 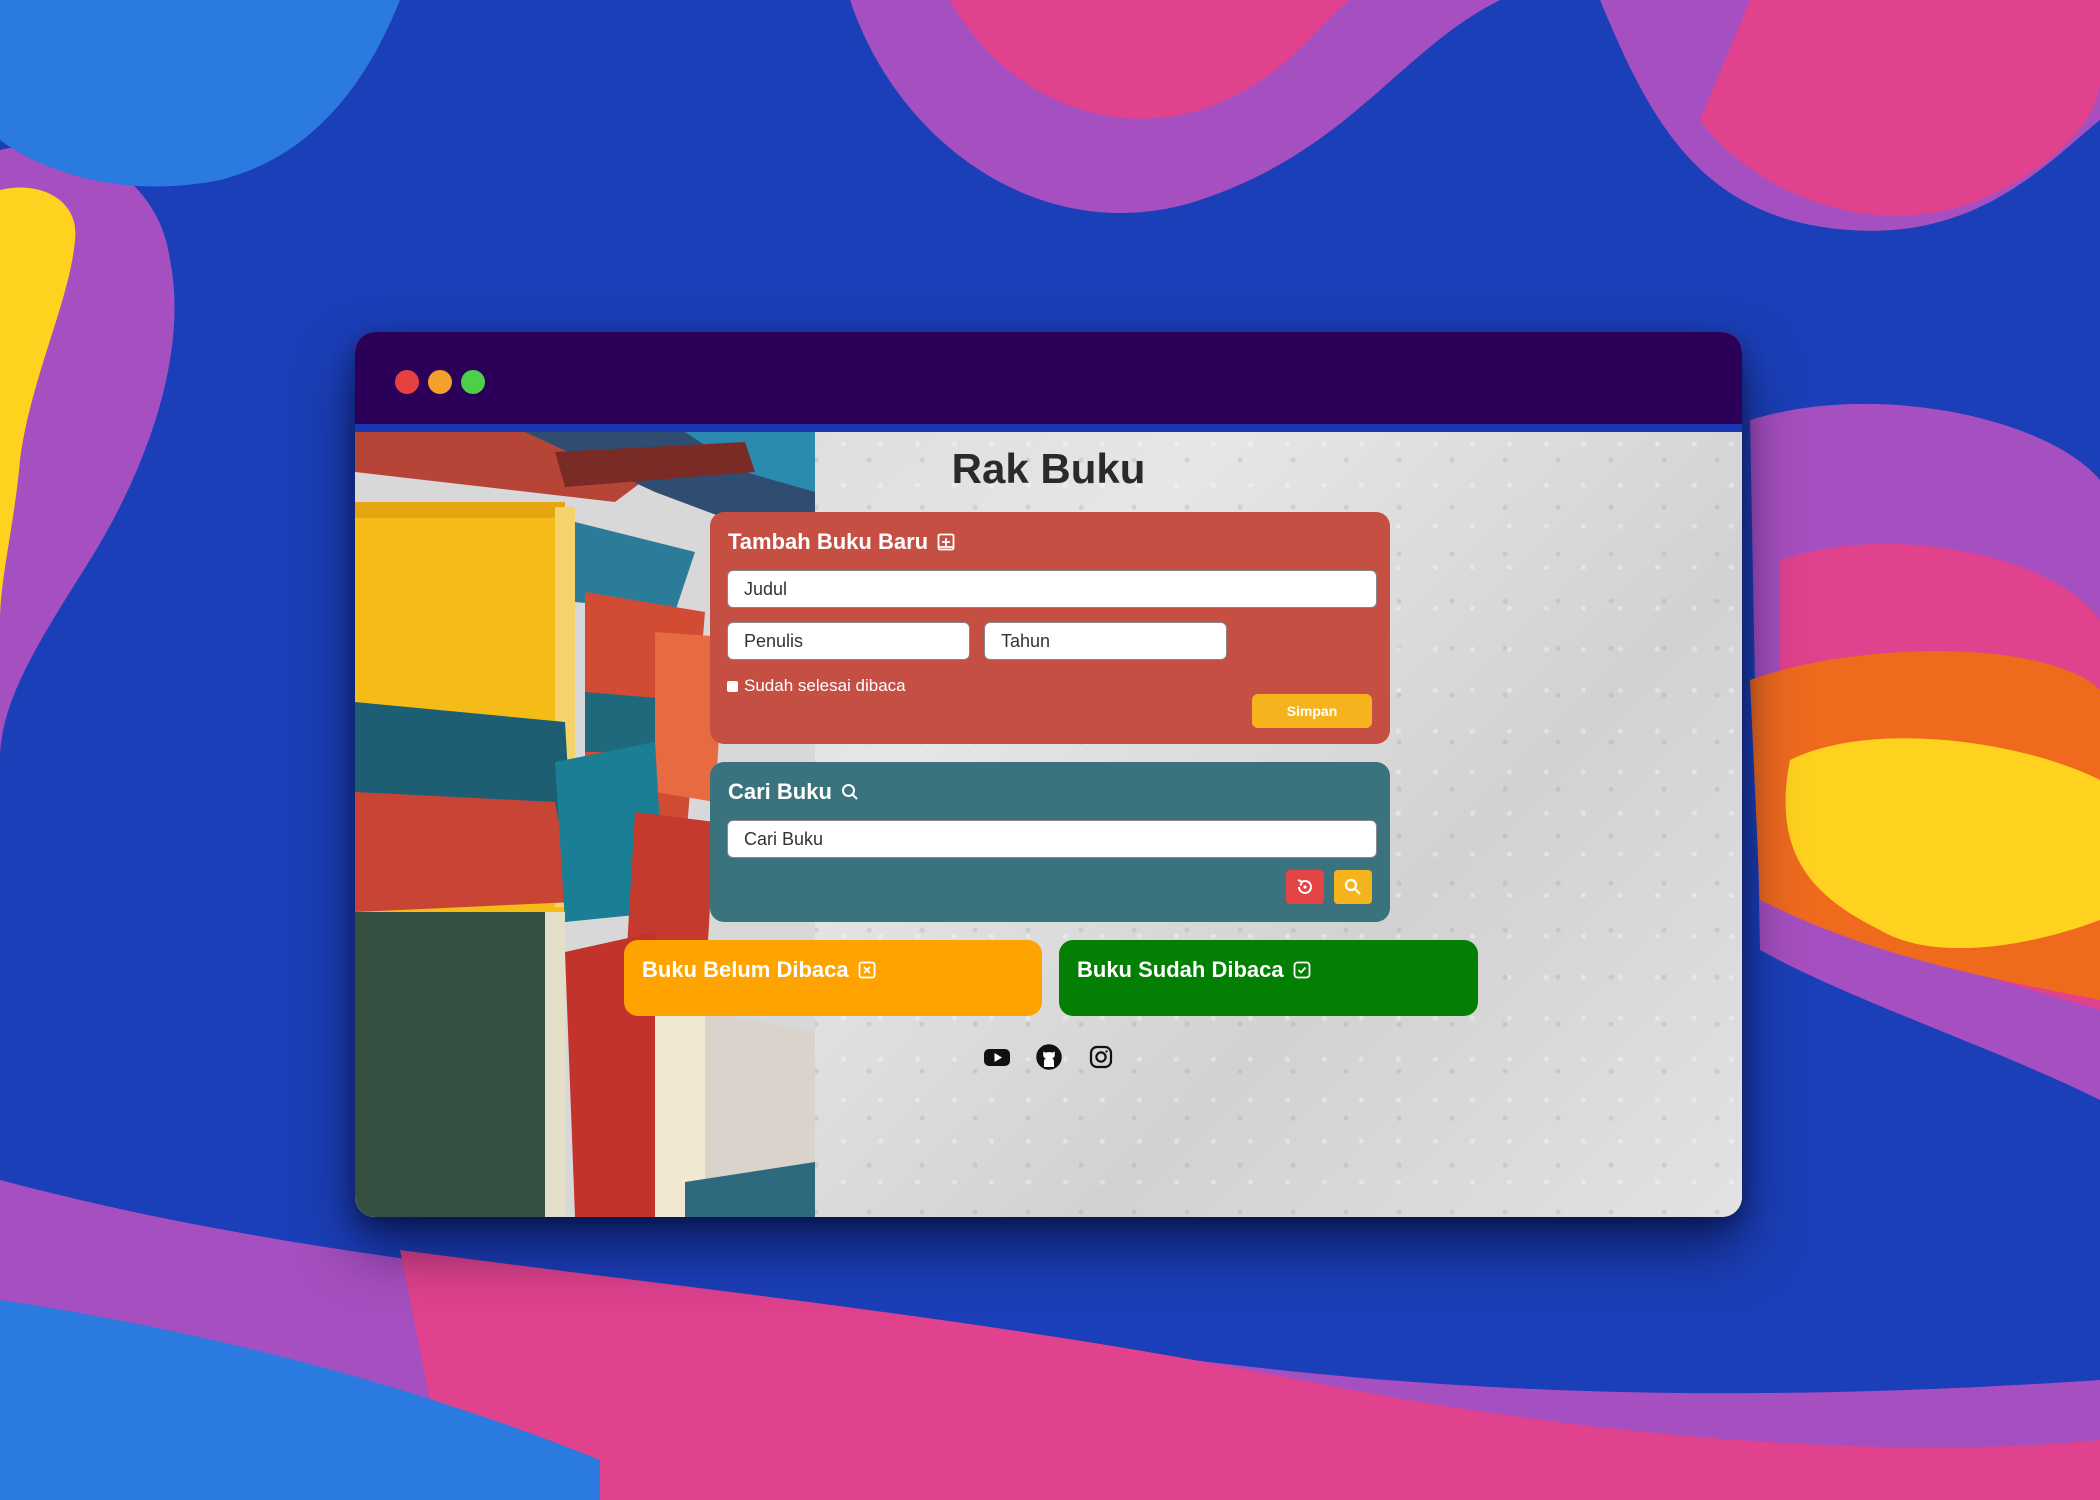 What do you see at coordinates (867, 970) in the screenshot?
I see `x-square-icon` at bounding box center [867, 970].